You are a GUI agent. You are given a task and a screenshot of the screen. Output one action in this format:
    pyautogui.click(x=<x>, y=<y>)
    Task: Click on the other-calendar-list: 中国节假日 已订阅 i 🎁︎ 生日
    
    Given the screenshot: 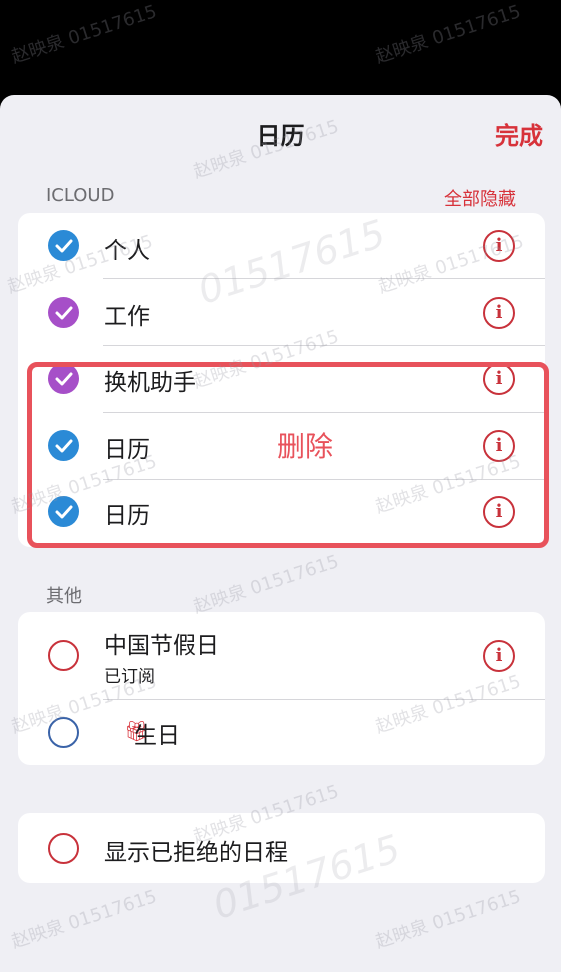 What is the action you would take?
    pyautogui.click(x=281, y=688)
    